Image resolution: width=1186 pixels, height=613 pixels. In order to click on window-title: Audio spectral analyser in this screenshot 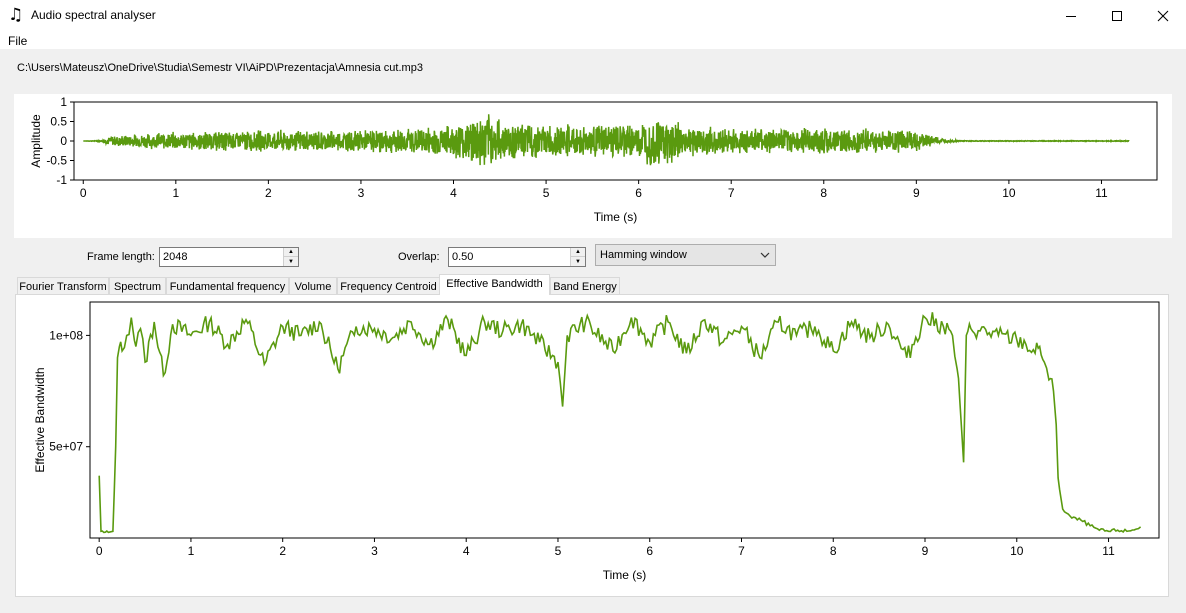, I will do `click(93, 15)`.